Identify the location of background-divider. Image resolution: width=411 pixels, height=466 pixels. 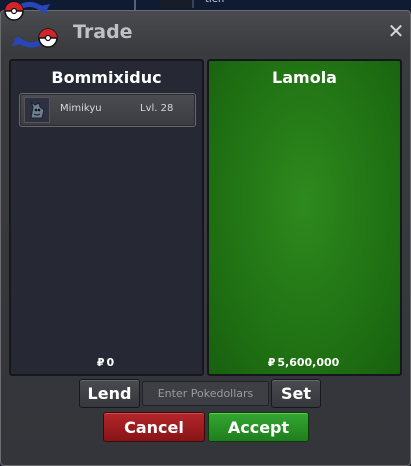
(135, 5).